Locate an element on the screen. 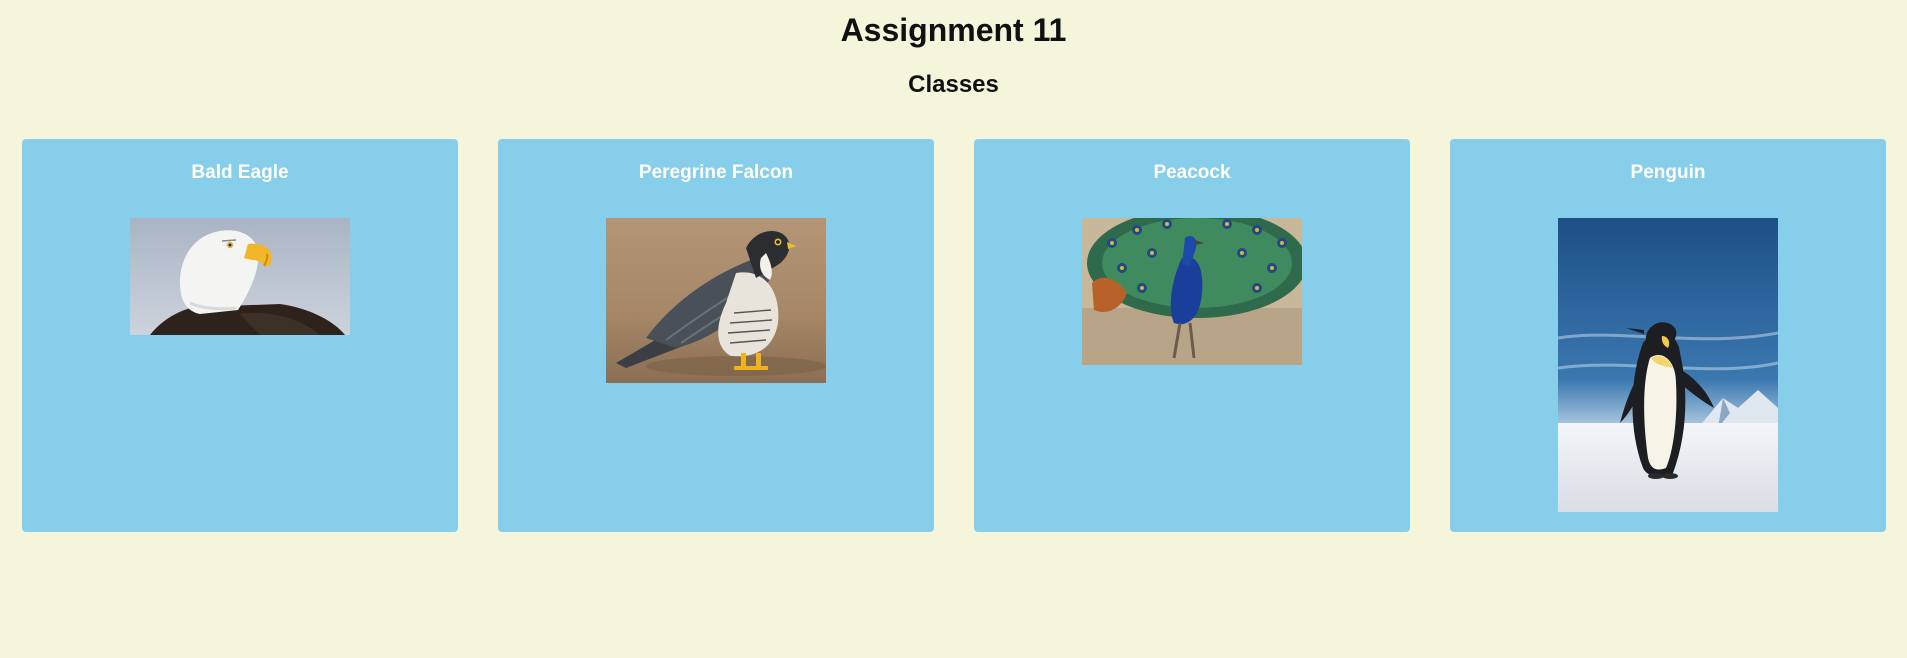 The height and width of the screenshot is (658, 1907). bird-card-penguin: Penguin is located at coordinates (1668, 335).